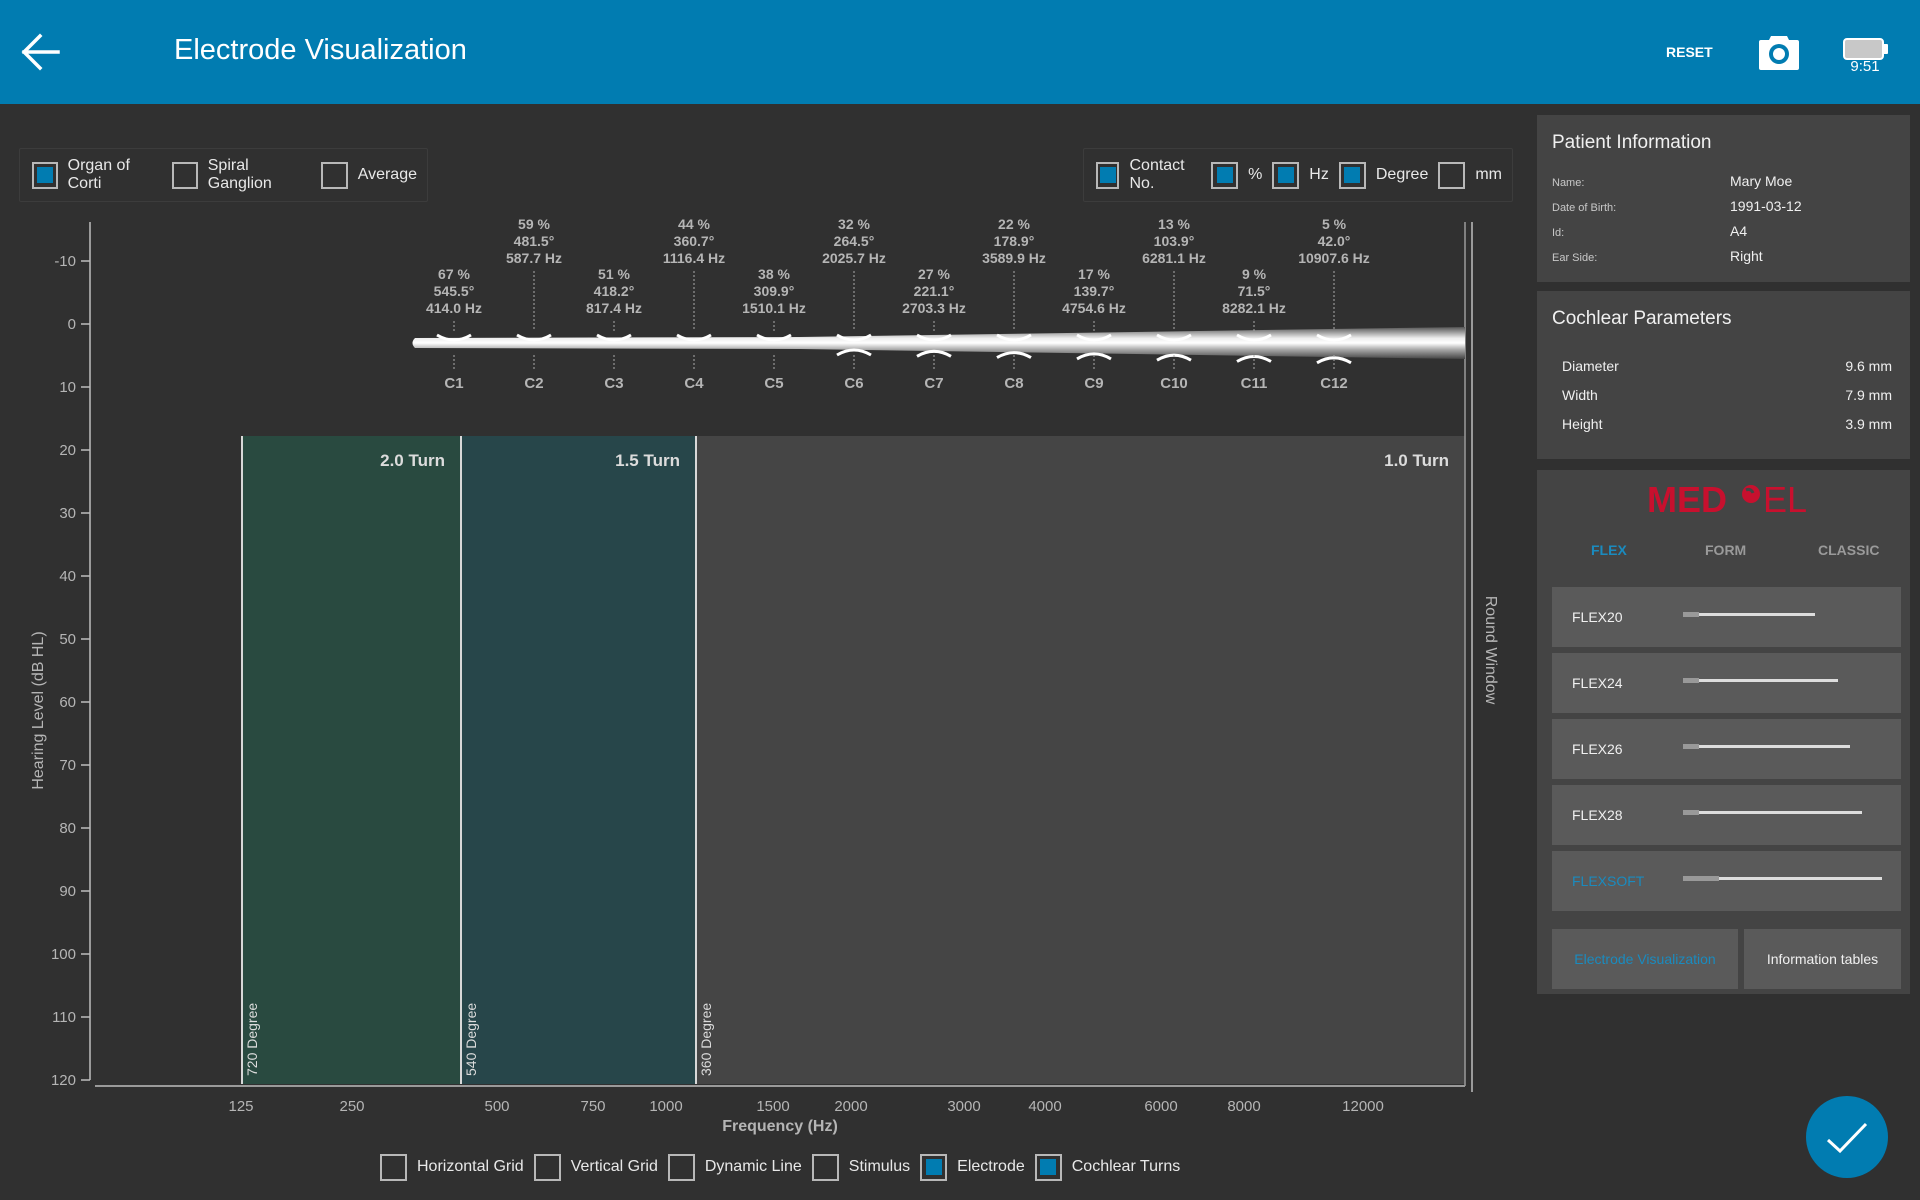 The image size is (1920, 1200). What do you see at coordinates (1490, 650) in the screenshot?
I see `round-window-label: Round Window` at bounding box center [1490, 650].